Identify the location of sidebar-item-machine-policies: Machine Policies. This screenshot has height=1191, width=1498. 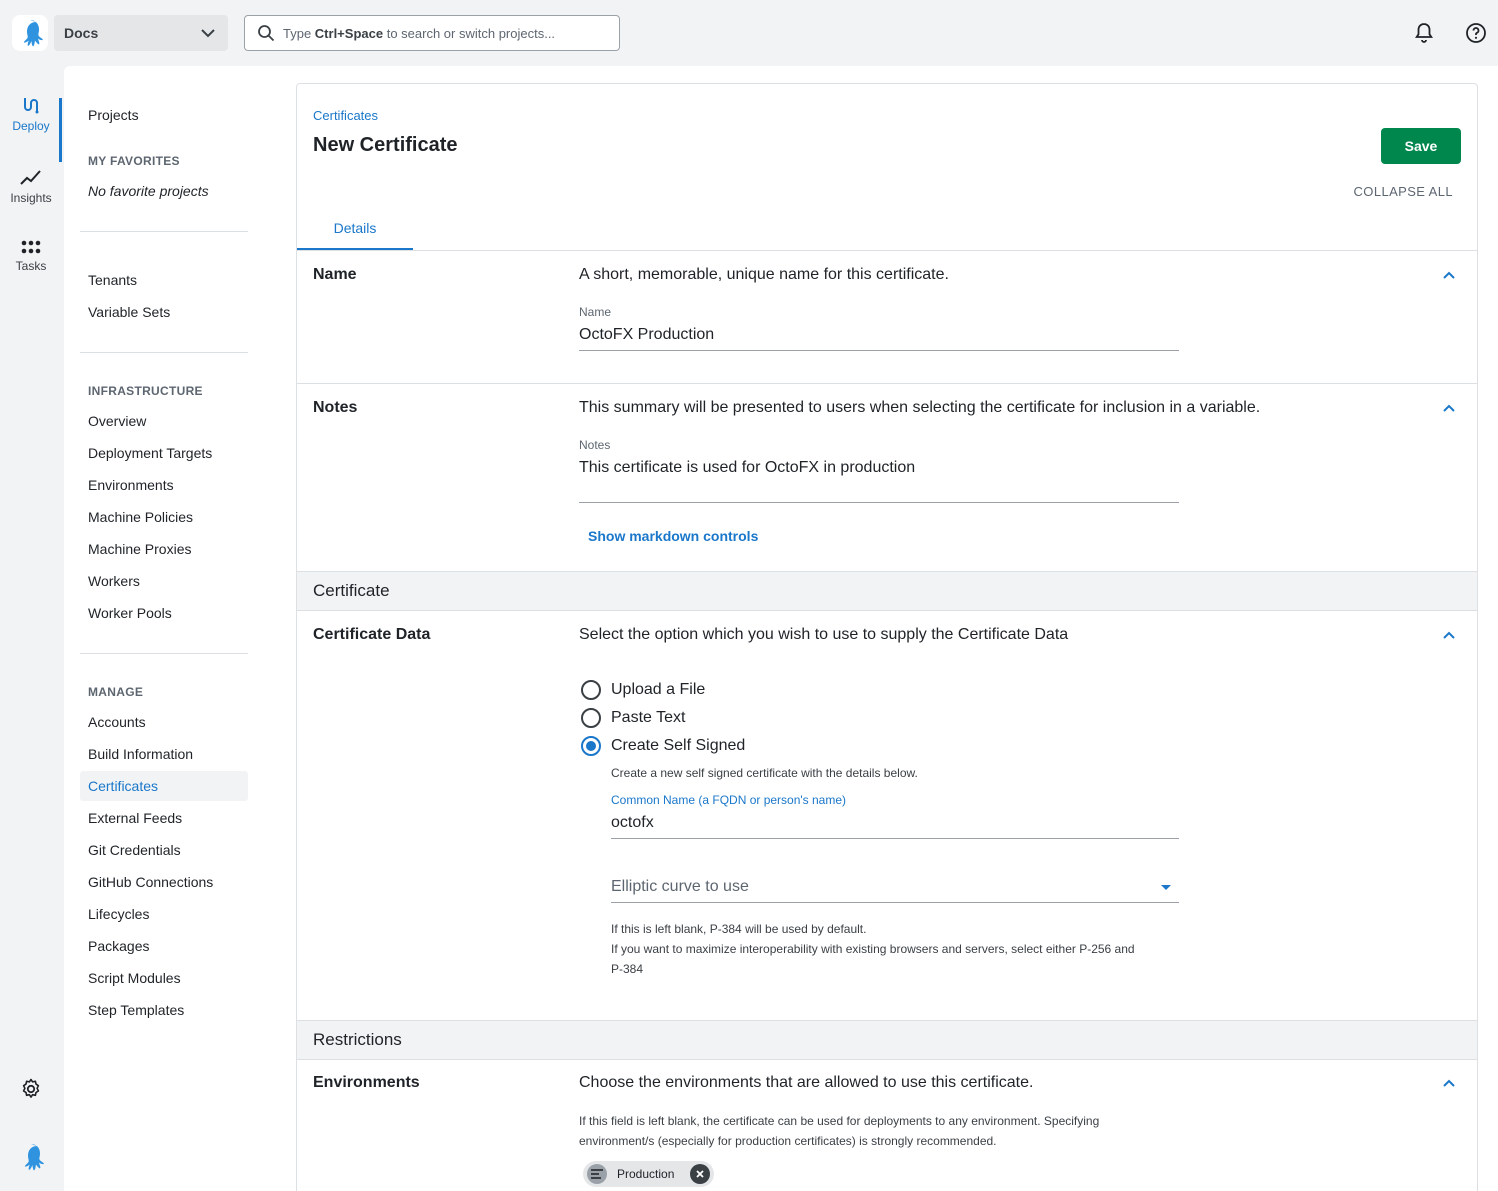
(164, 517).